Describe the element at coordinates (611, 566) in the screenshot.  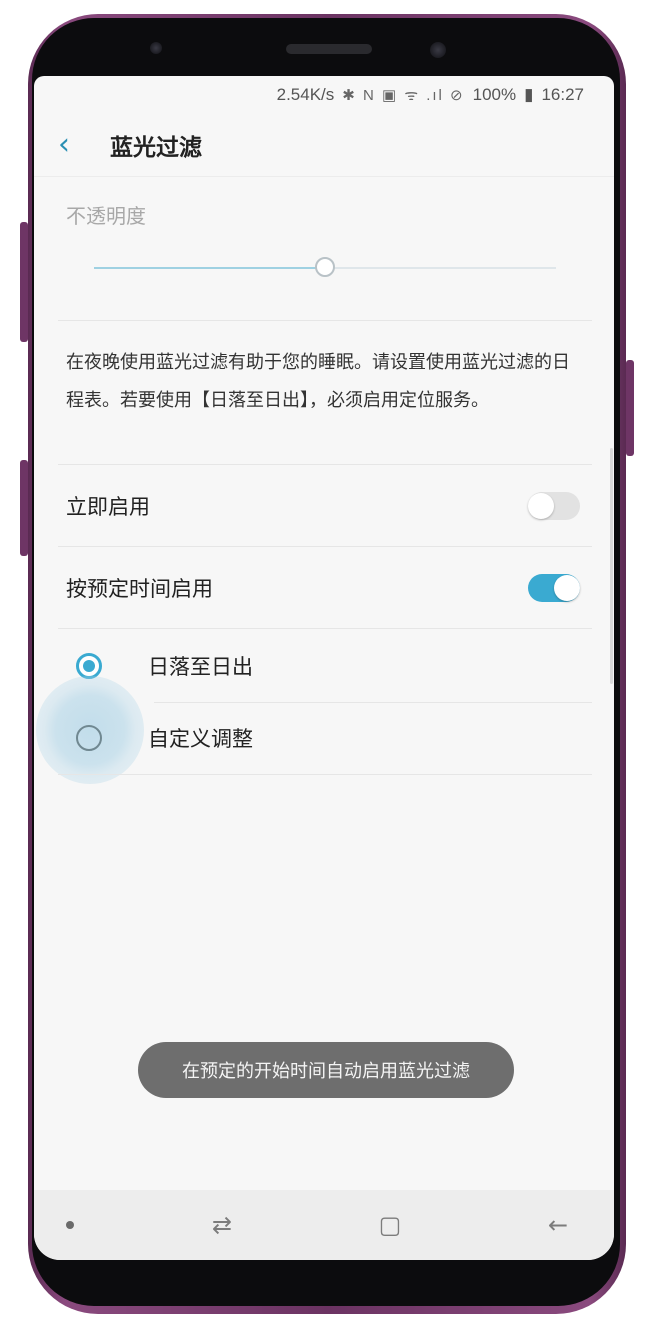
I see `scrollbar` at that location.